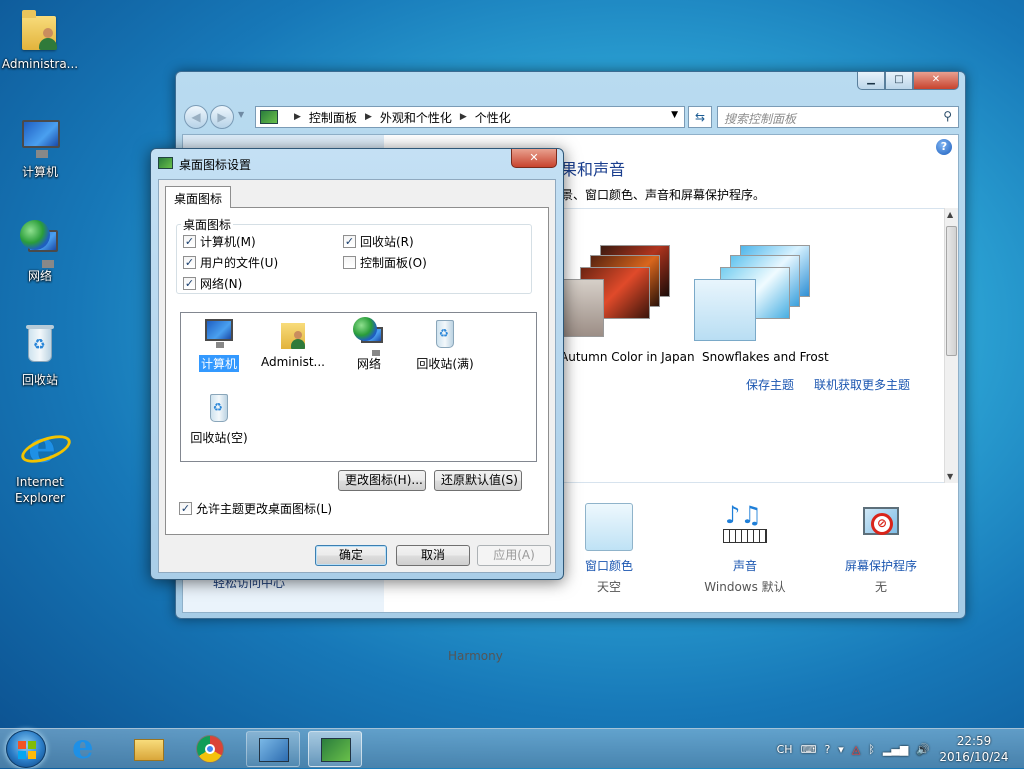 This screenshot has height=769, width=1024. Describe the element at coordinates (809, 749) in the screenshot. I see `keyboard-icon: ⌨` at that location.